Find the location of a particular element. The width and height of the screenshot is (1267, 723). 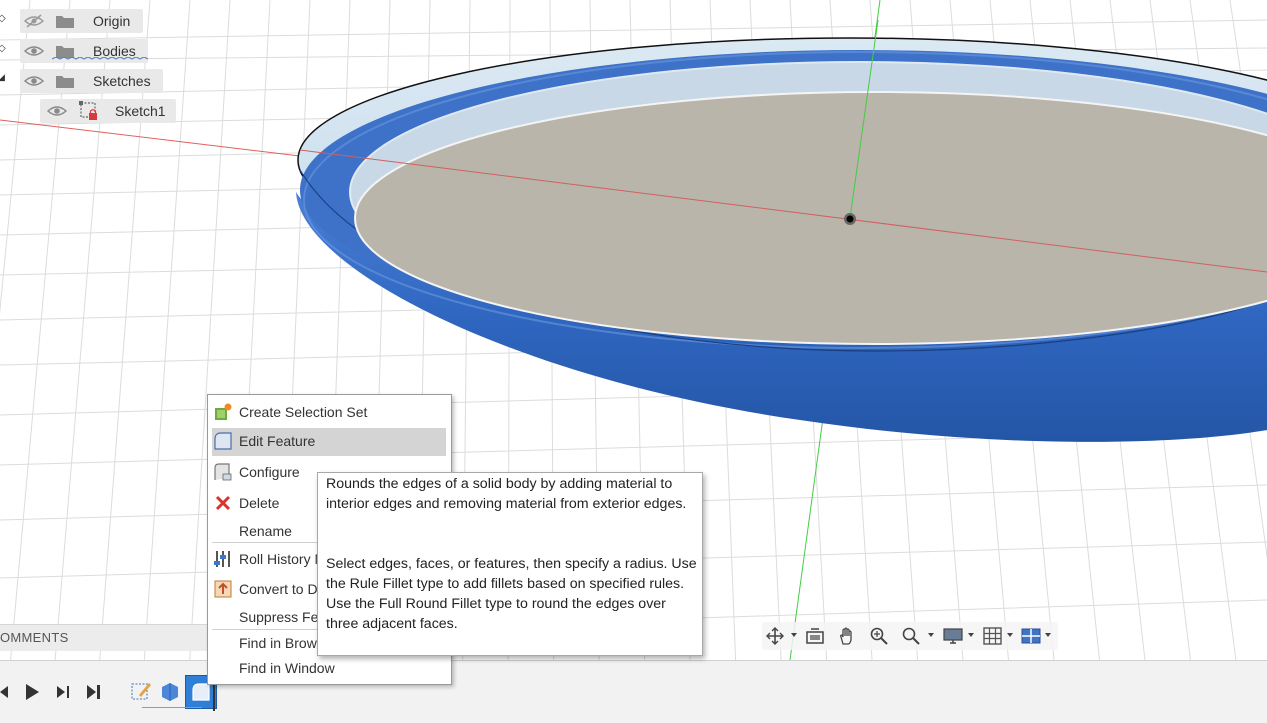

menu-item-label: Rename is located at coordinates (265, 531).